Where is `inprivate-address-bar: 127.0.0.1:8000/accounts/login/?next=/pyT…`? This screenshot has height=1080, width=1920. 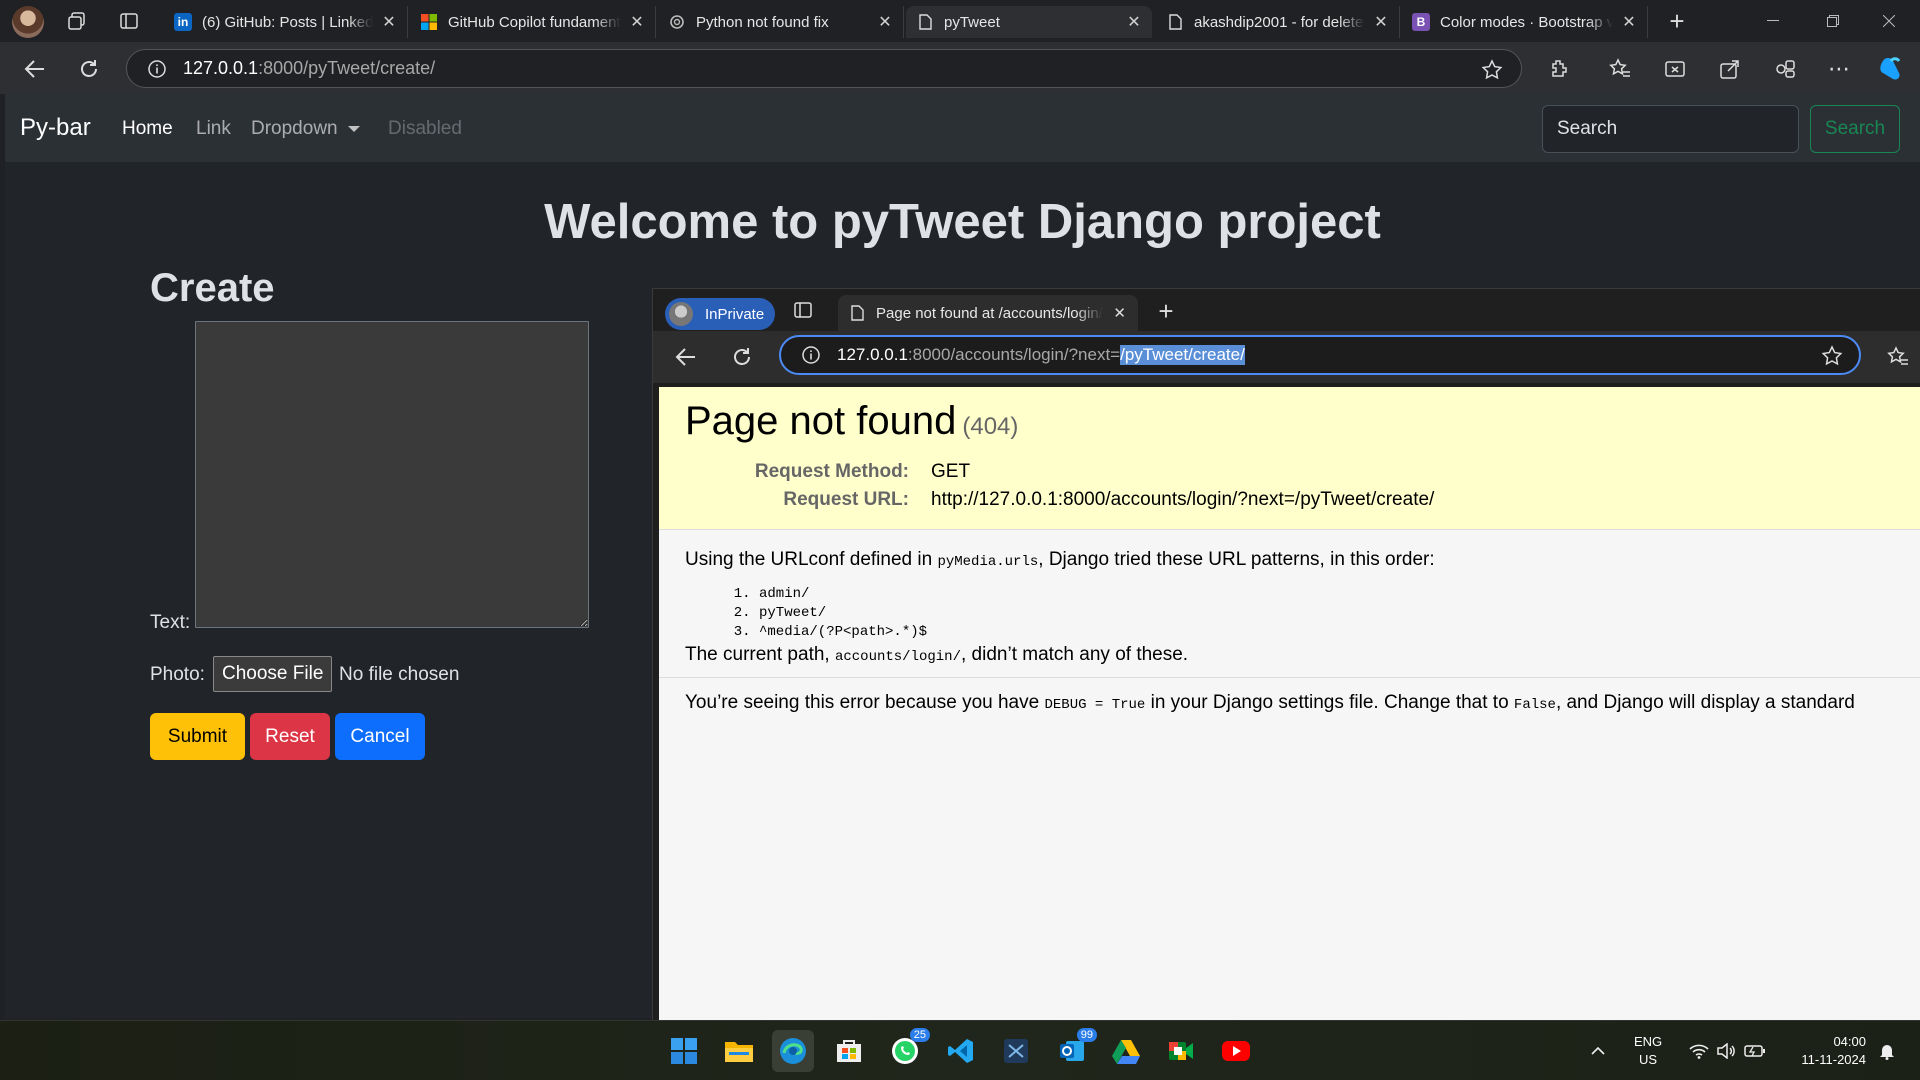
inprivate-address-bar: 127.0.0.1:8000/accounts/login/?next=/pyT… is located at coordinates (1320, 355).